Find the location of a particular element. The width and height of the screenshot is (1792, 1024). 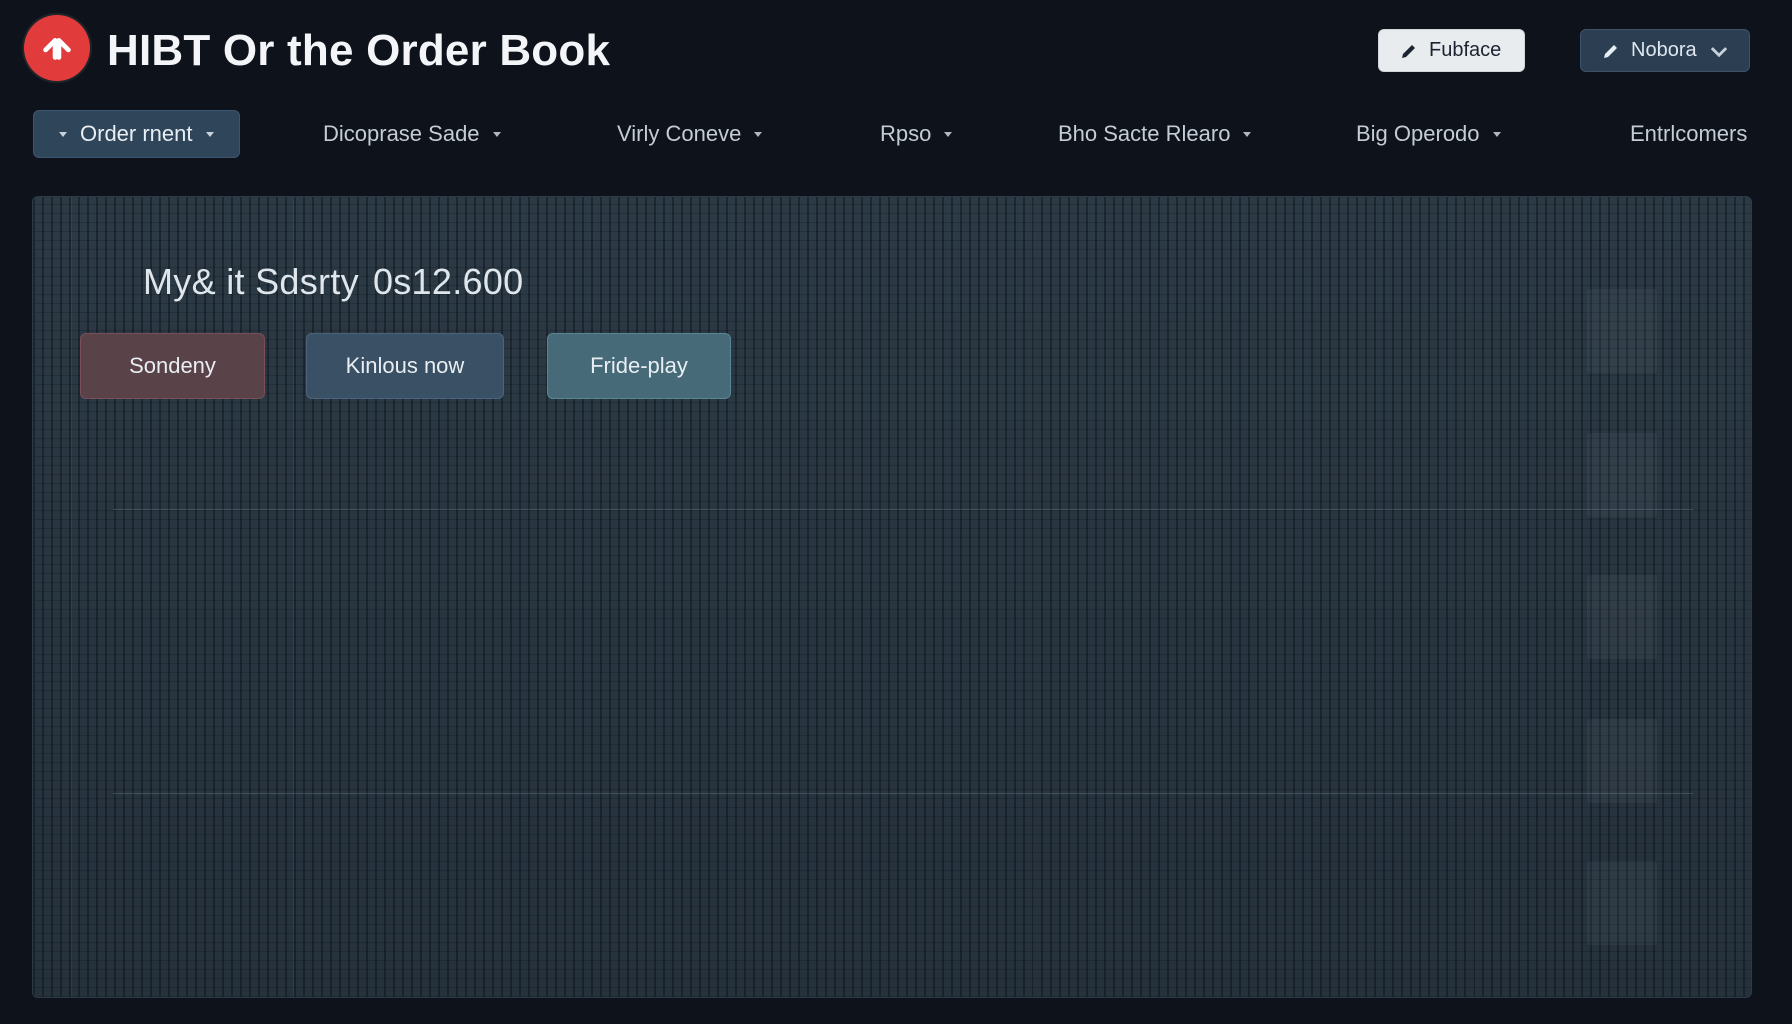

app-title: HIBT Or the Order Book is located at coordinates (359, 50).